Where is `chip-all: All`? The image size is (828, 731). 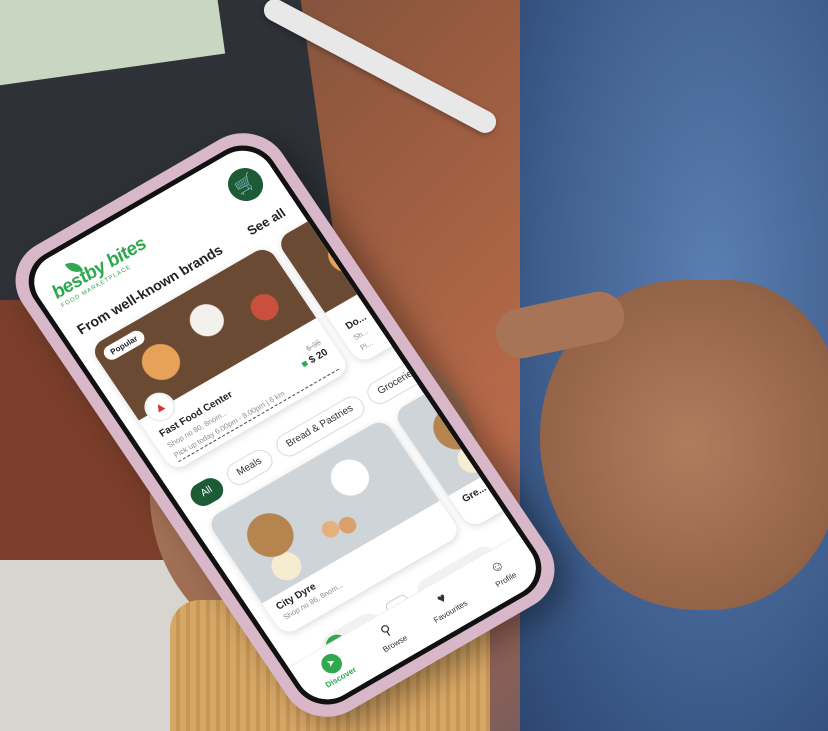
chip-all: All is located at coordinates (207, 492).